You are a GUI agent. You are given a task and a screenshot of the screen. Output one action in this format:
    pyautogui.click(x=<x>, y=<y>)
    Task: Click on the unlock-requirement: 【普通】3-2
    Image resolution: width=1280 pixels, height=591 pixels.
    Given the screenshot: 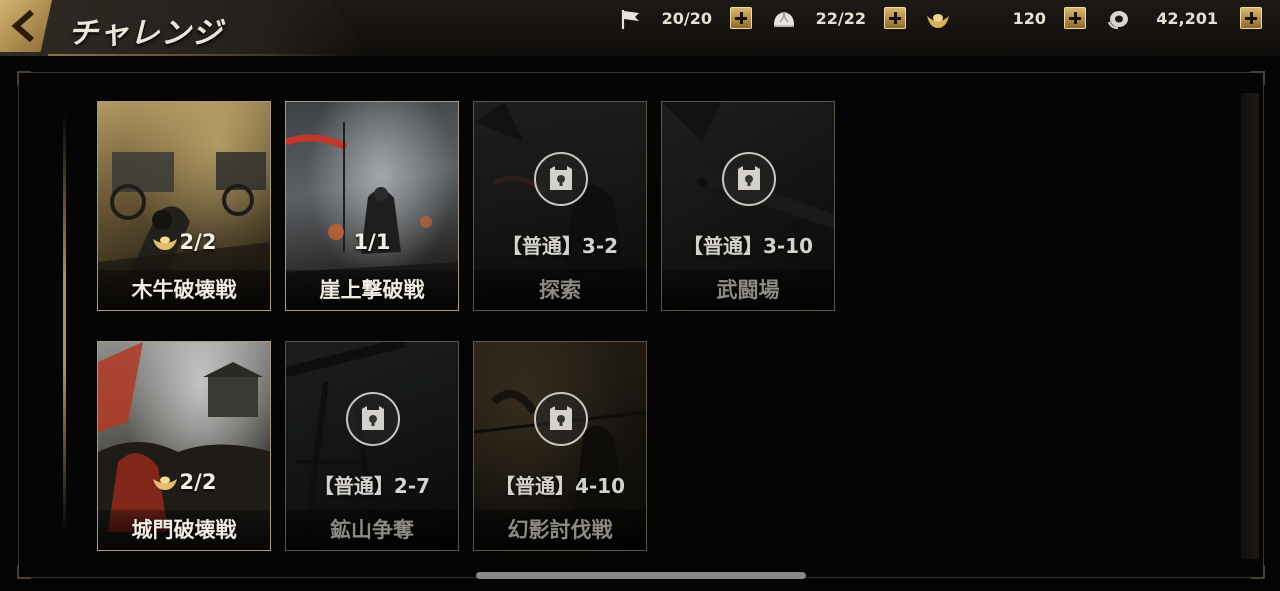 What is the action you would take?
    pyautogui.click(x=560, y=246)
    